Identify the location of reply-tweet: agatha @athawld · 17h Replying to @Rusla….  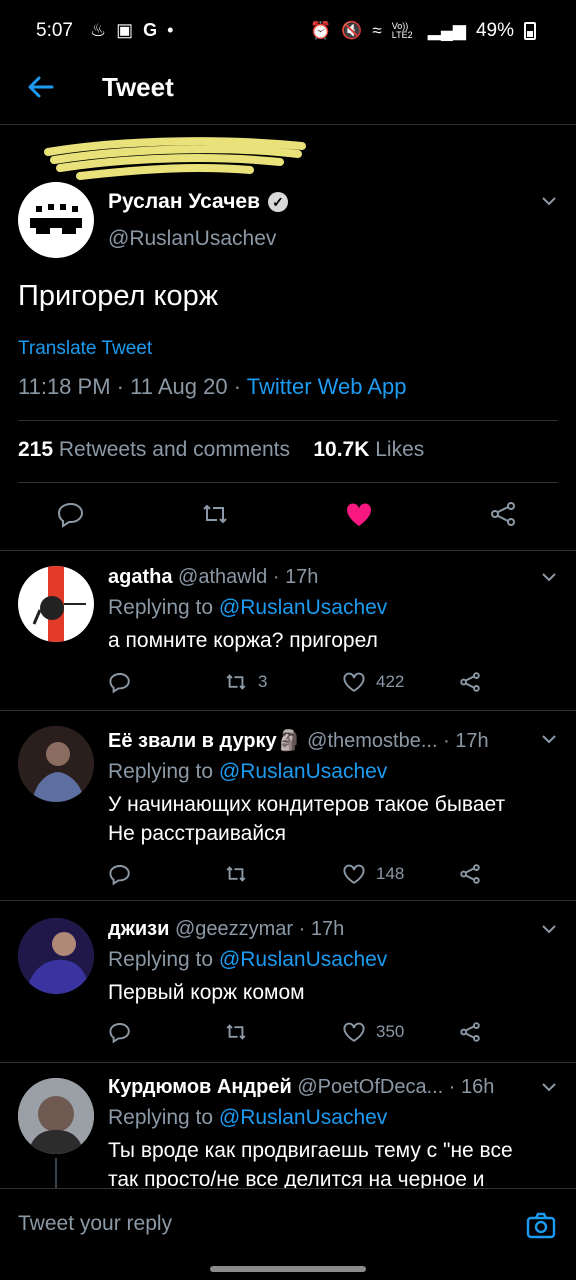
(288, 635).